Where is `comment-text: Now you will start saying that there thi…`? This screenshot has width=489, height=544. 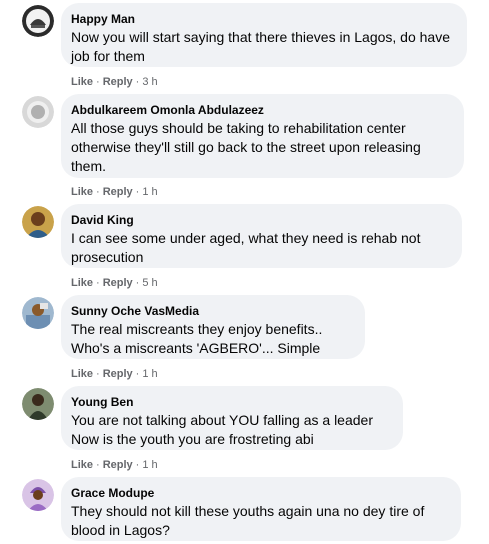 comment-text: Now you will start saying that there thi… is located at coordinates (260, 46).